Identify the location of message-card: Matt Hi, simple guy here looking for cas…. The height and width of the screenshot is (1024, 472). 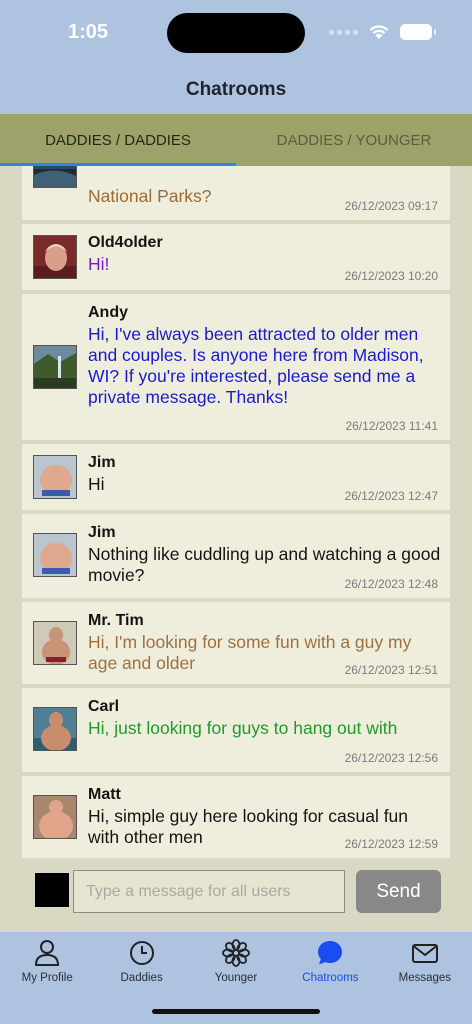
(236, 817).